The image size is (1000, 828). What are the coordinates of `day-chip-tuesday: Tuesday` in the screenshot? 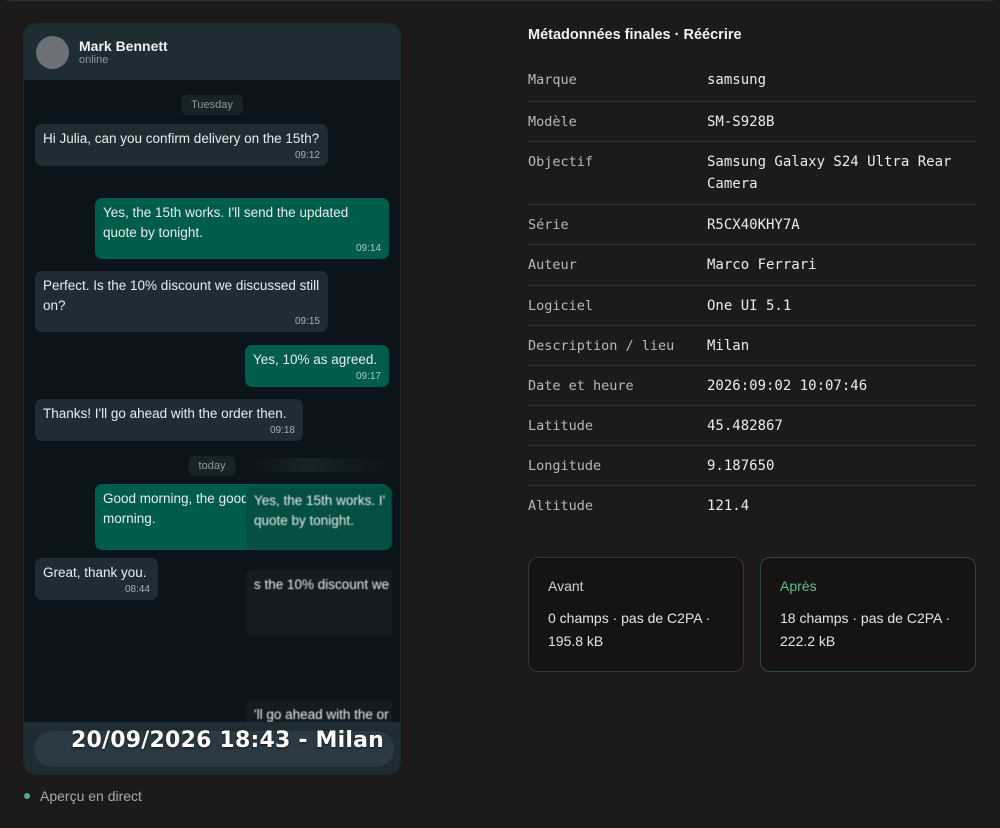 It's located at (212, 105).